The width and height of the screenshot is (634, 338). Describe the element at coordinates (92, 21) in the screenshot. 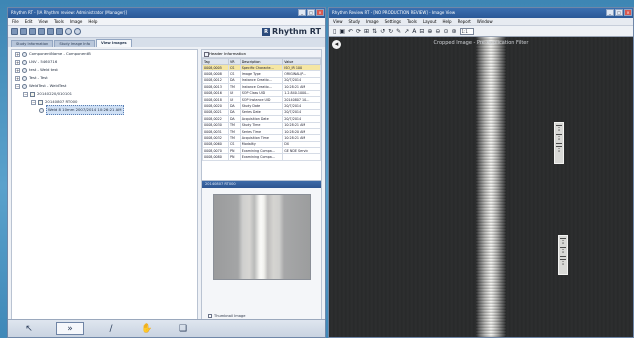

I see `menu-help: Help` at that location.